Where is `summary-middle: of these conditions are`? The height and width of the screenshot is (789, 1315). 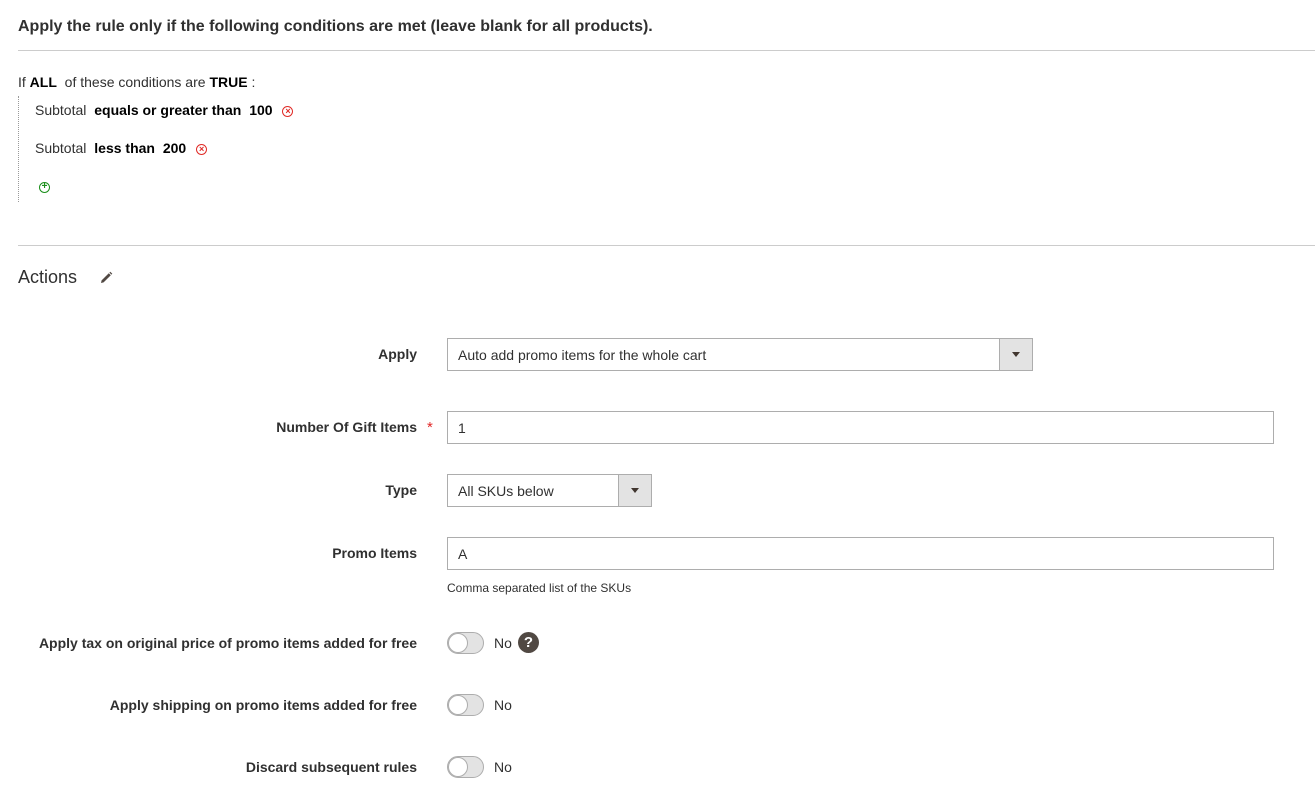 summary-middle: of these conditions are is located at coordinates (135, 82).